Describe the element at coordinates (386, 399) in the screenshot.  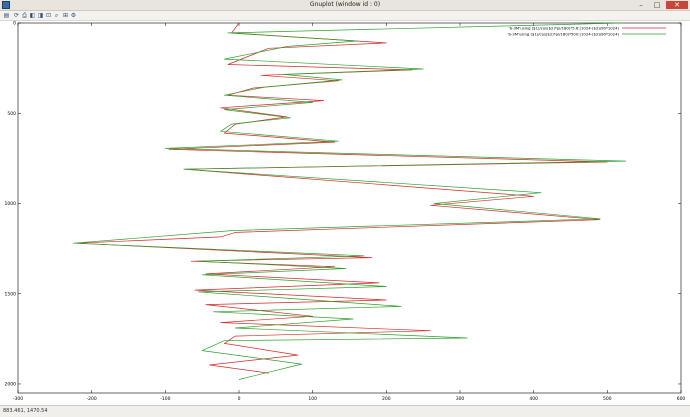
I see `x-tick-label: 200` at that location.